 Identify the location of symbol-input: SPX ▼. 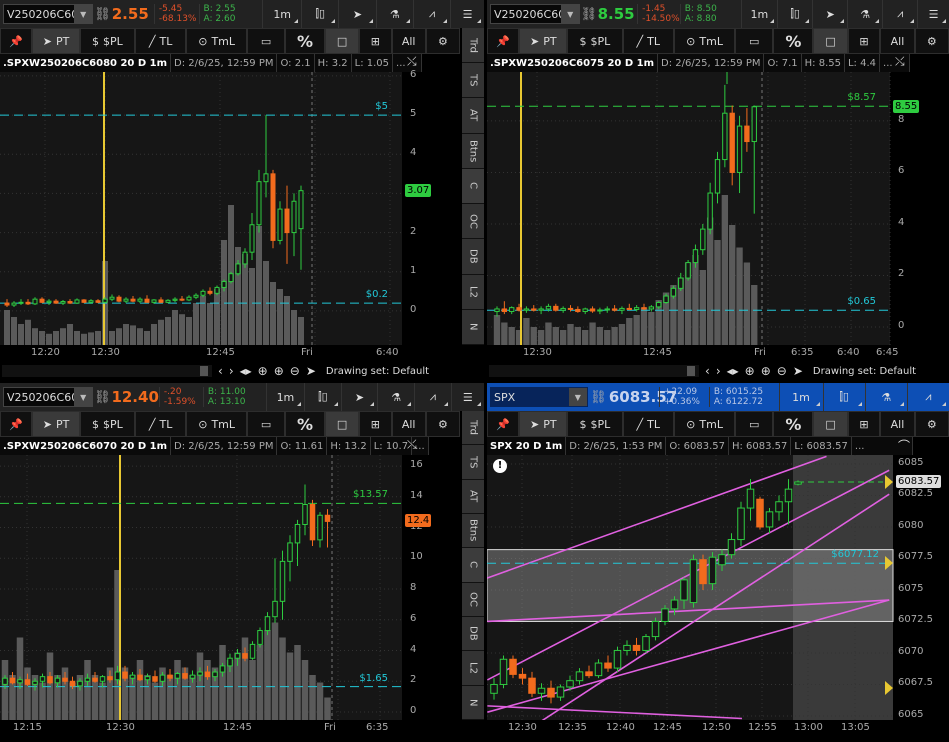
(539, 397).